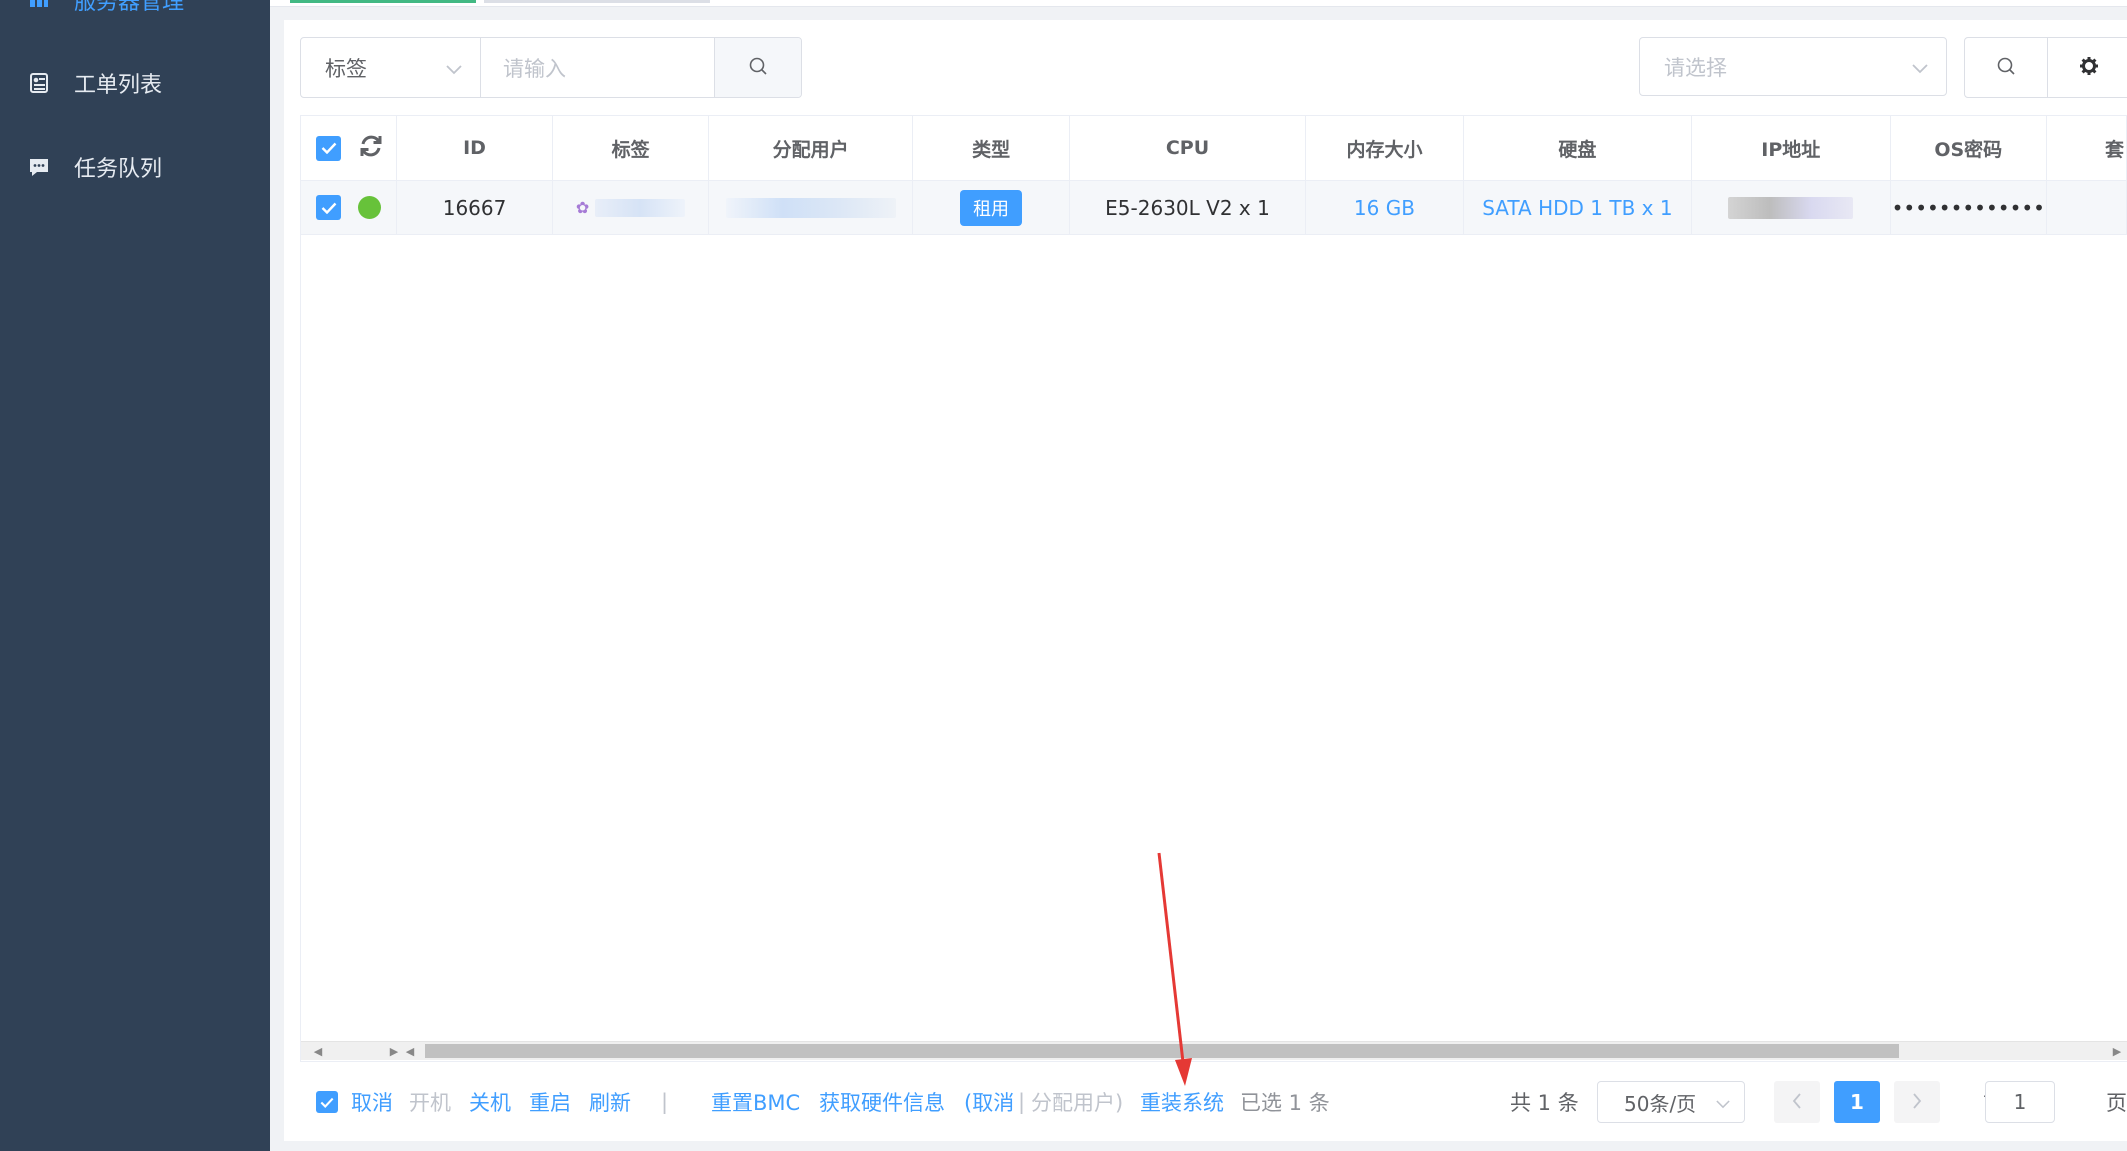 The width and height of the screenshot is (2127, 1151). Describe the element at coordinates (1660, 1103) in the screenshot. I see `page-size-value: 50条/页` at that location.